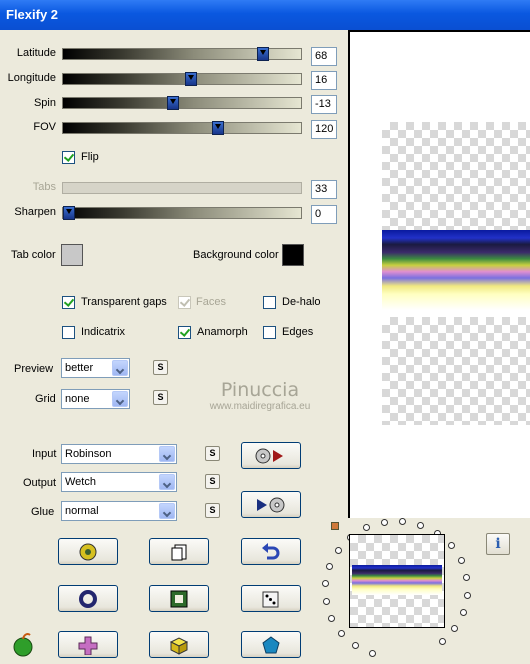  I want to click on anamorph-checkbox, so click(184, 332).